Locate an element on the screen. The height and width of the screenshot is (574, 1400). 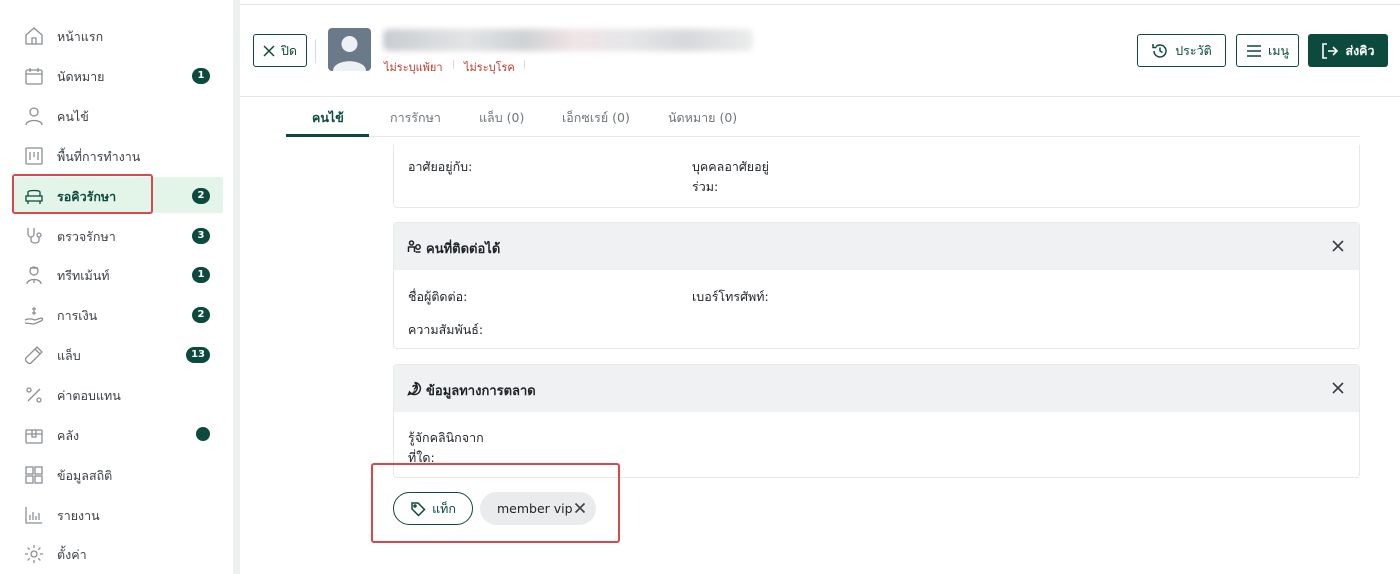
chat-question-icon is located at coordinates (414, 388).